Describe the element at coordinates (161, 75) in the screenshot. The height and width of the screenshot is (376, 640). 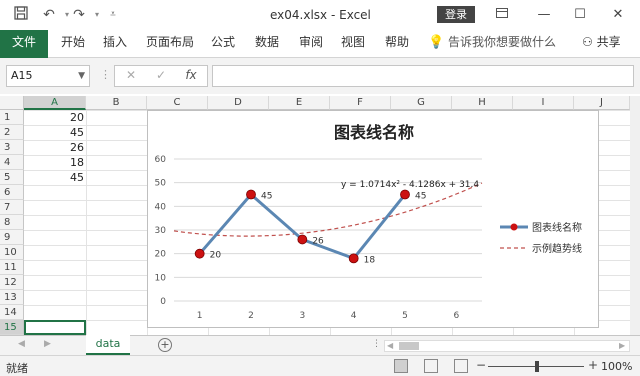
I see `enter-icon: ✓` at that location.